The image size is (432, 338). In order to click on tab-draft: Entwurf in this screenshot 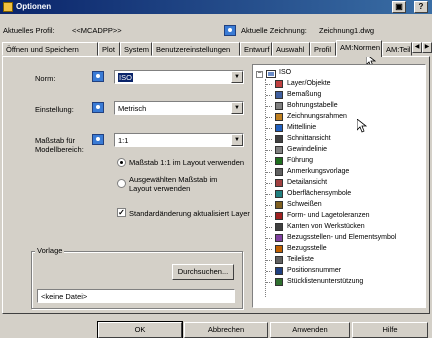, I will do `click(256, 49)`.